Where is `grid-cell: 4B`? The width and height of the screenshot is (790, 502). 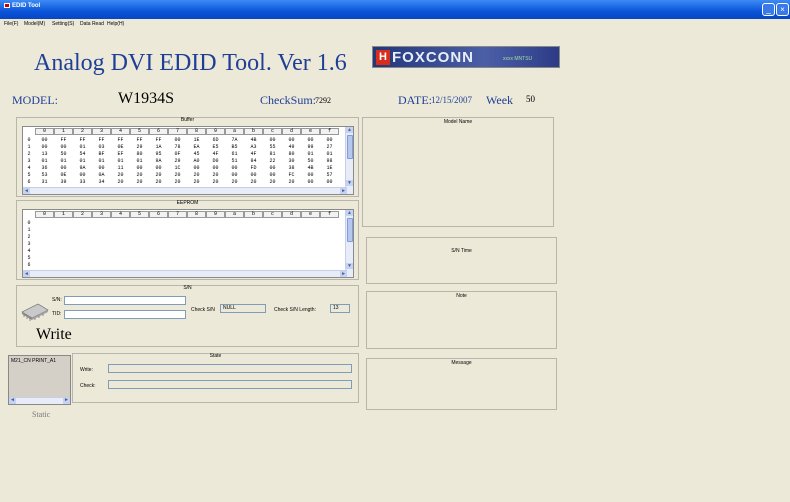 grid-cell: 4B is located at coordinates (310, 168).